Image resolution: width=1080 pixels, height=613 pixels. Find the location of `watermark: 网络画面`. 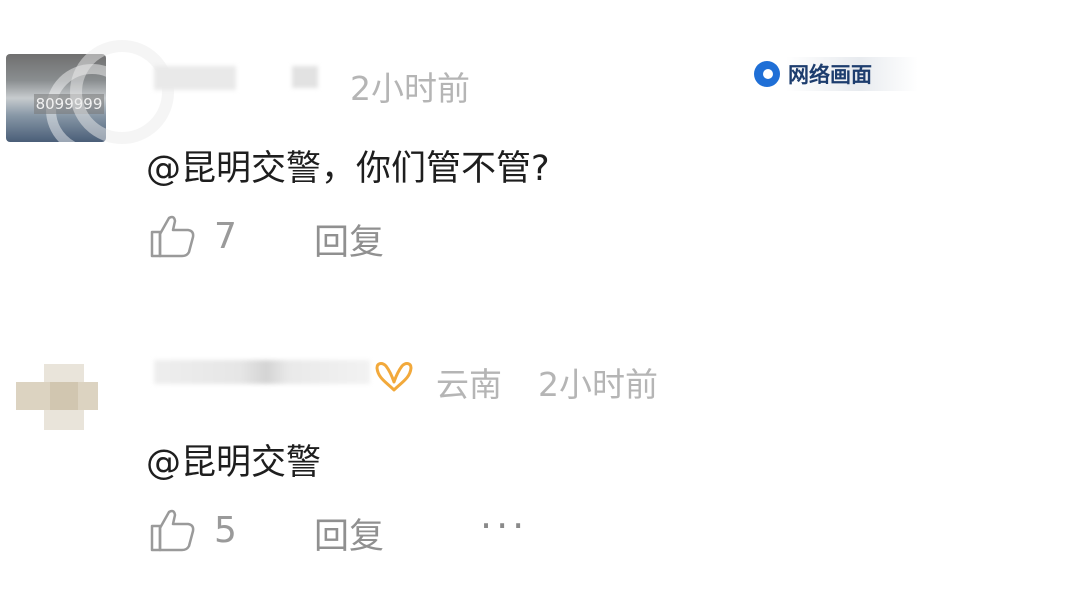

watermark: 网络画面 is located at coordinates (835, 74).